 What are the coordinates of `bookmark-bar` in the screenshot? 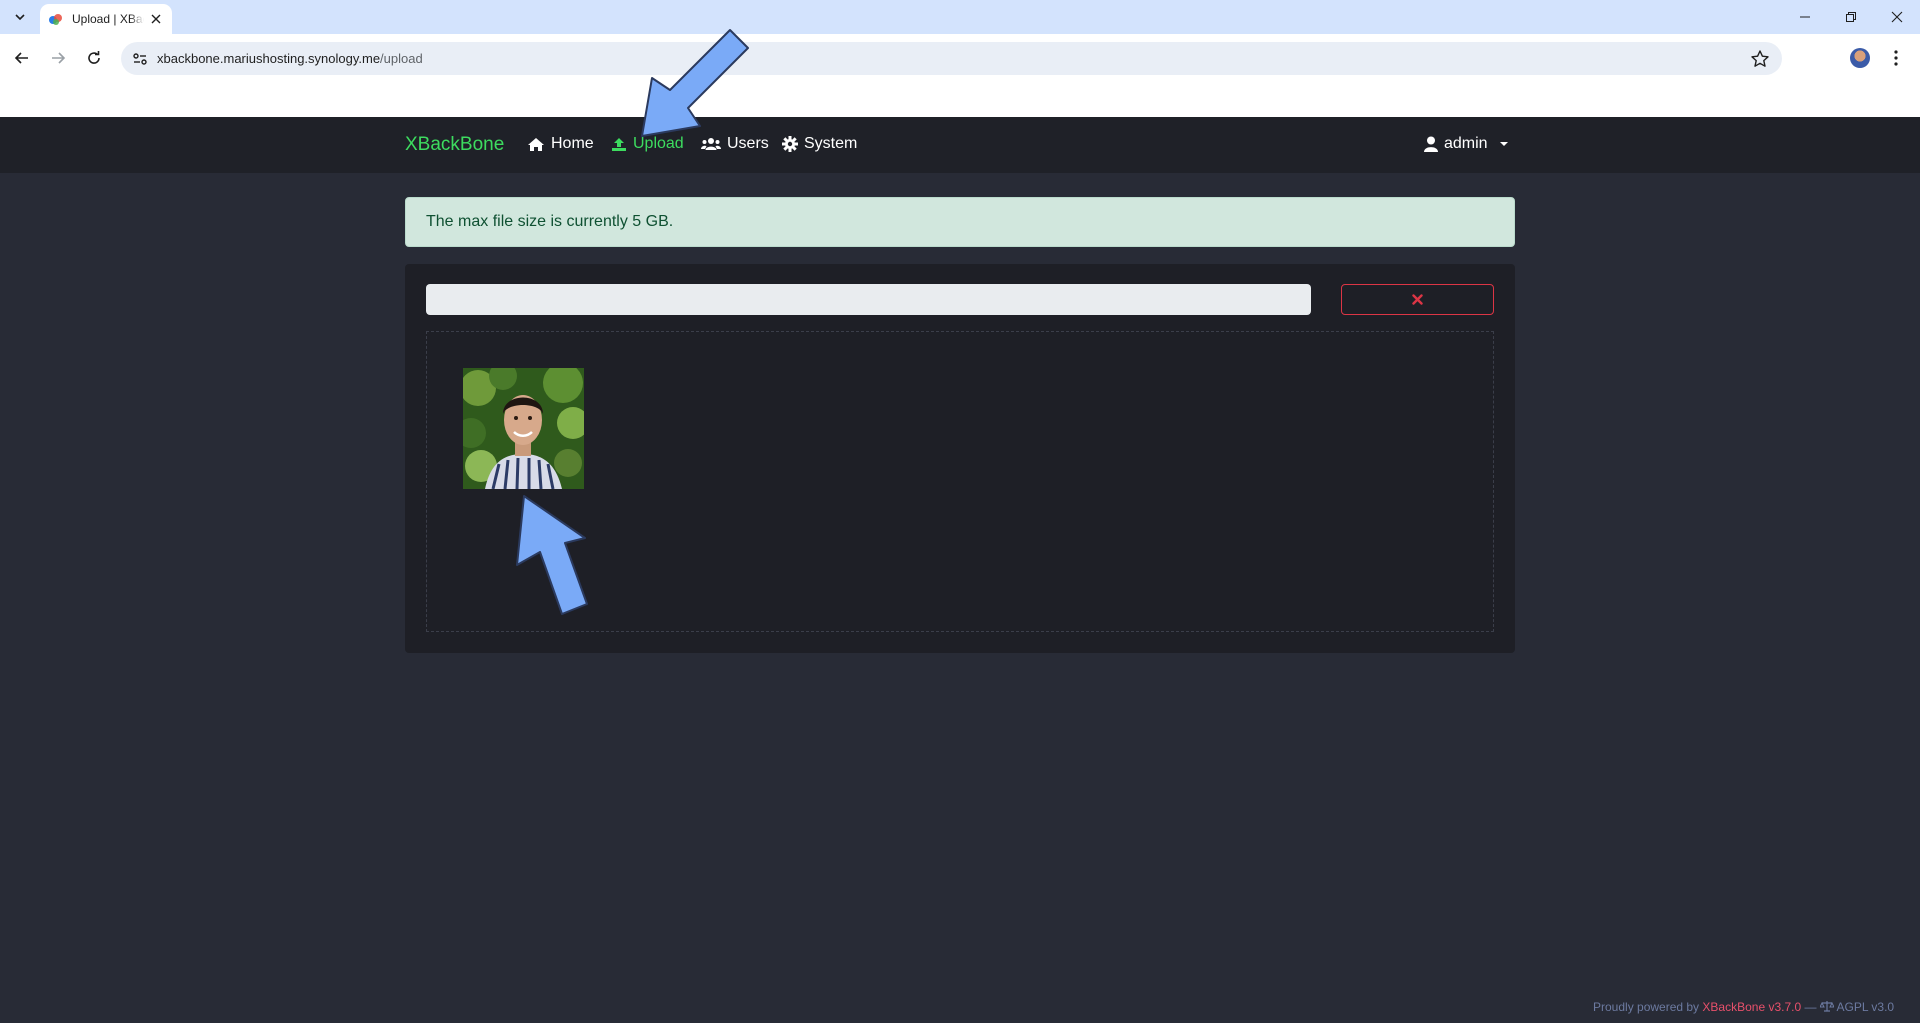 It's located at (960, 99).